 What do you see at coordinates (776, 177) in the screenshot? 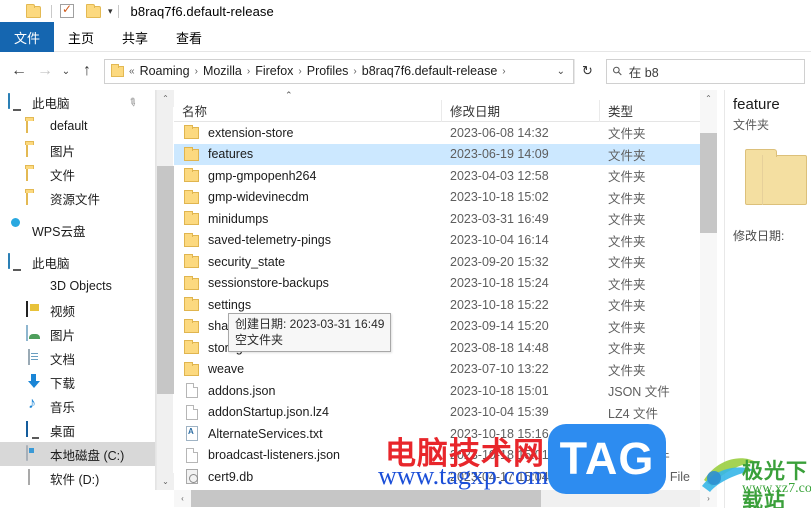
I see `details-folder-icon` at bounding box center [776, 177].